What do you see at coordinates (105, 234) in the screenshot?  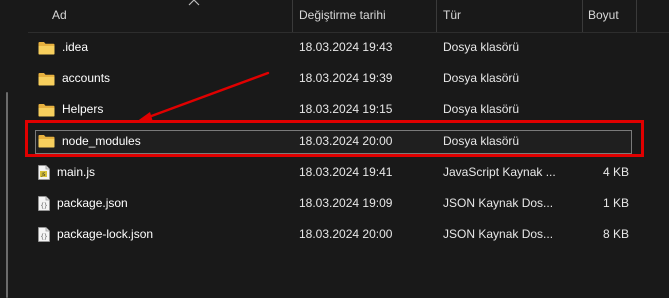 I see `file-name: package-lock.json` at bounding box center [105, 234].